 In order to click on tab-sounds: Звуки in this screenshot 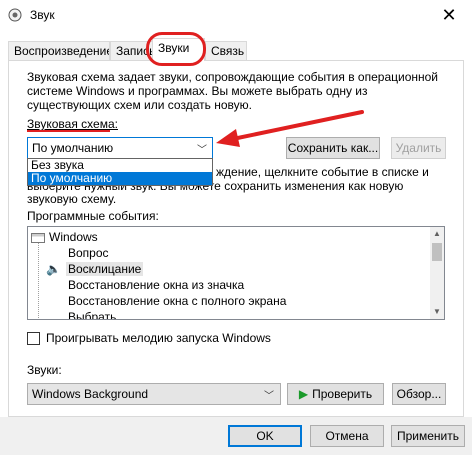, I will do `click(178, 49)`.